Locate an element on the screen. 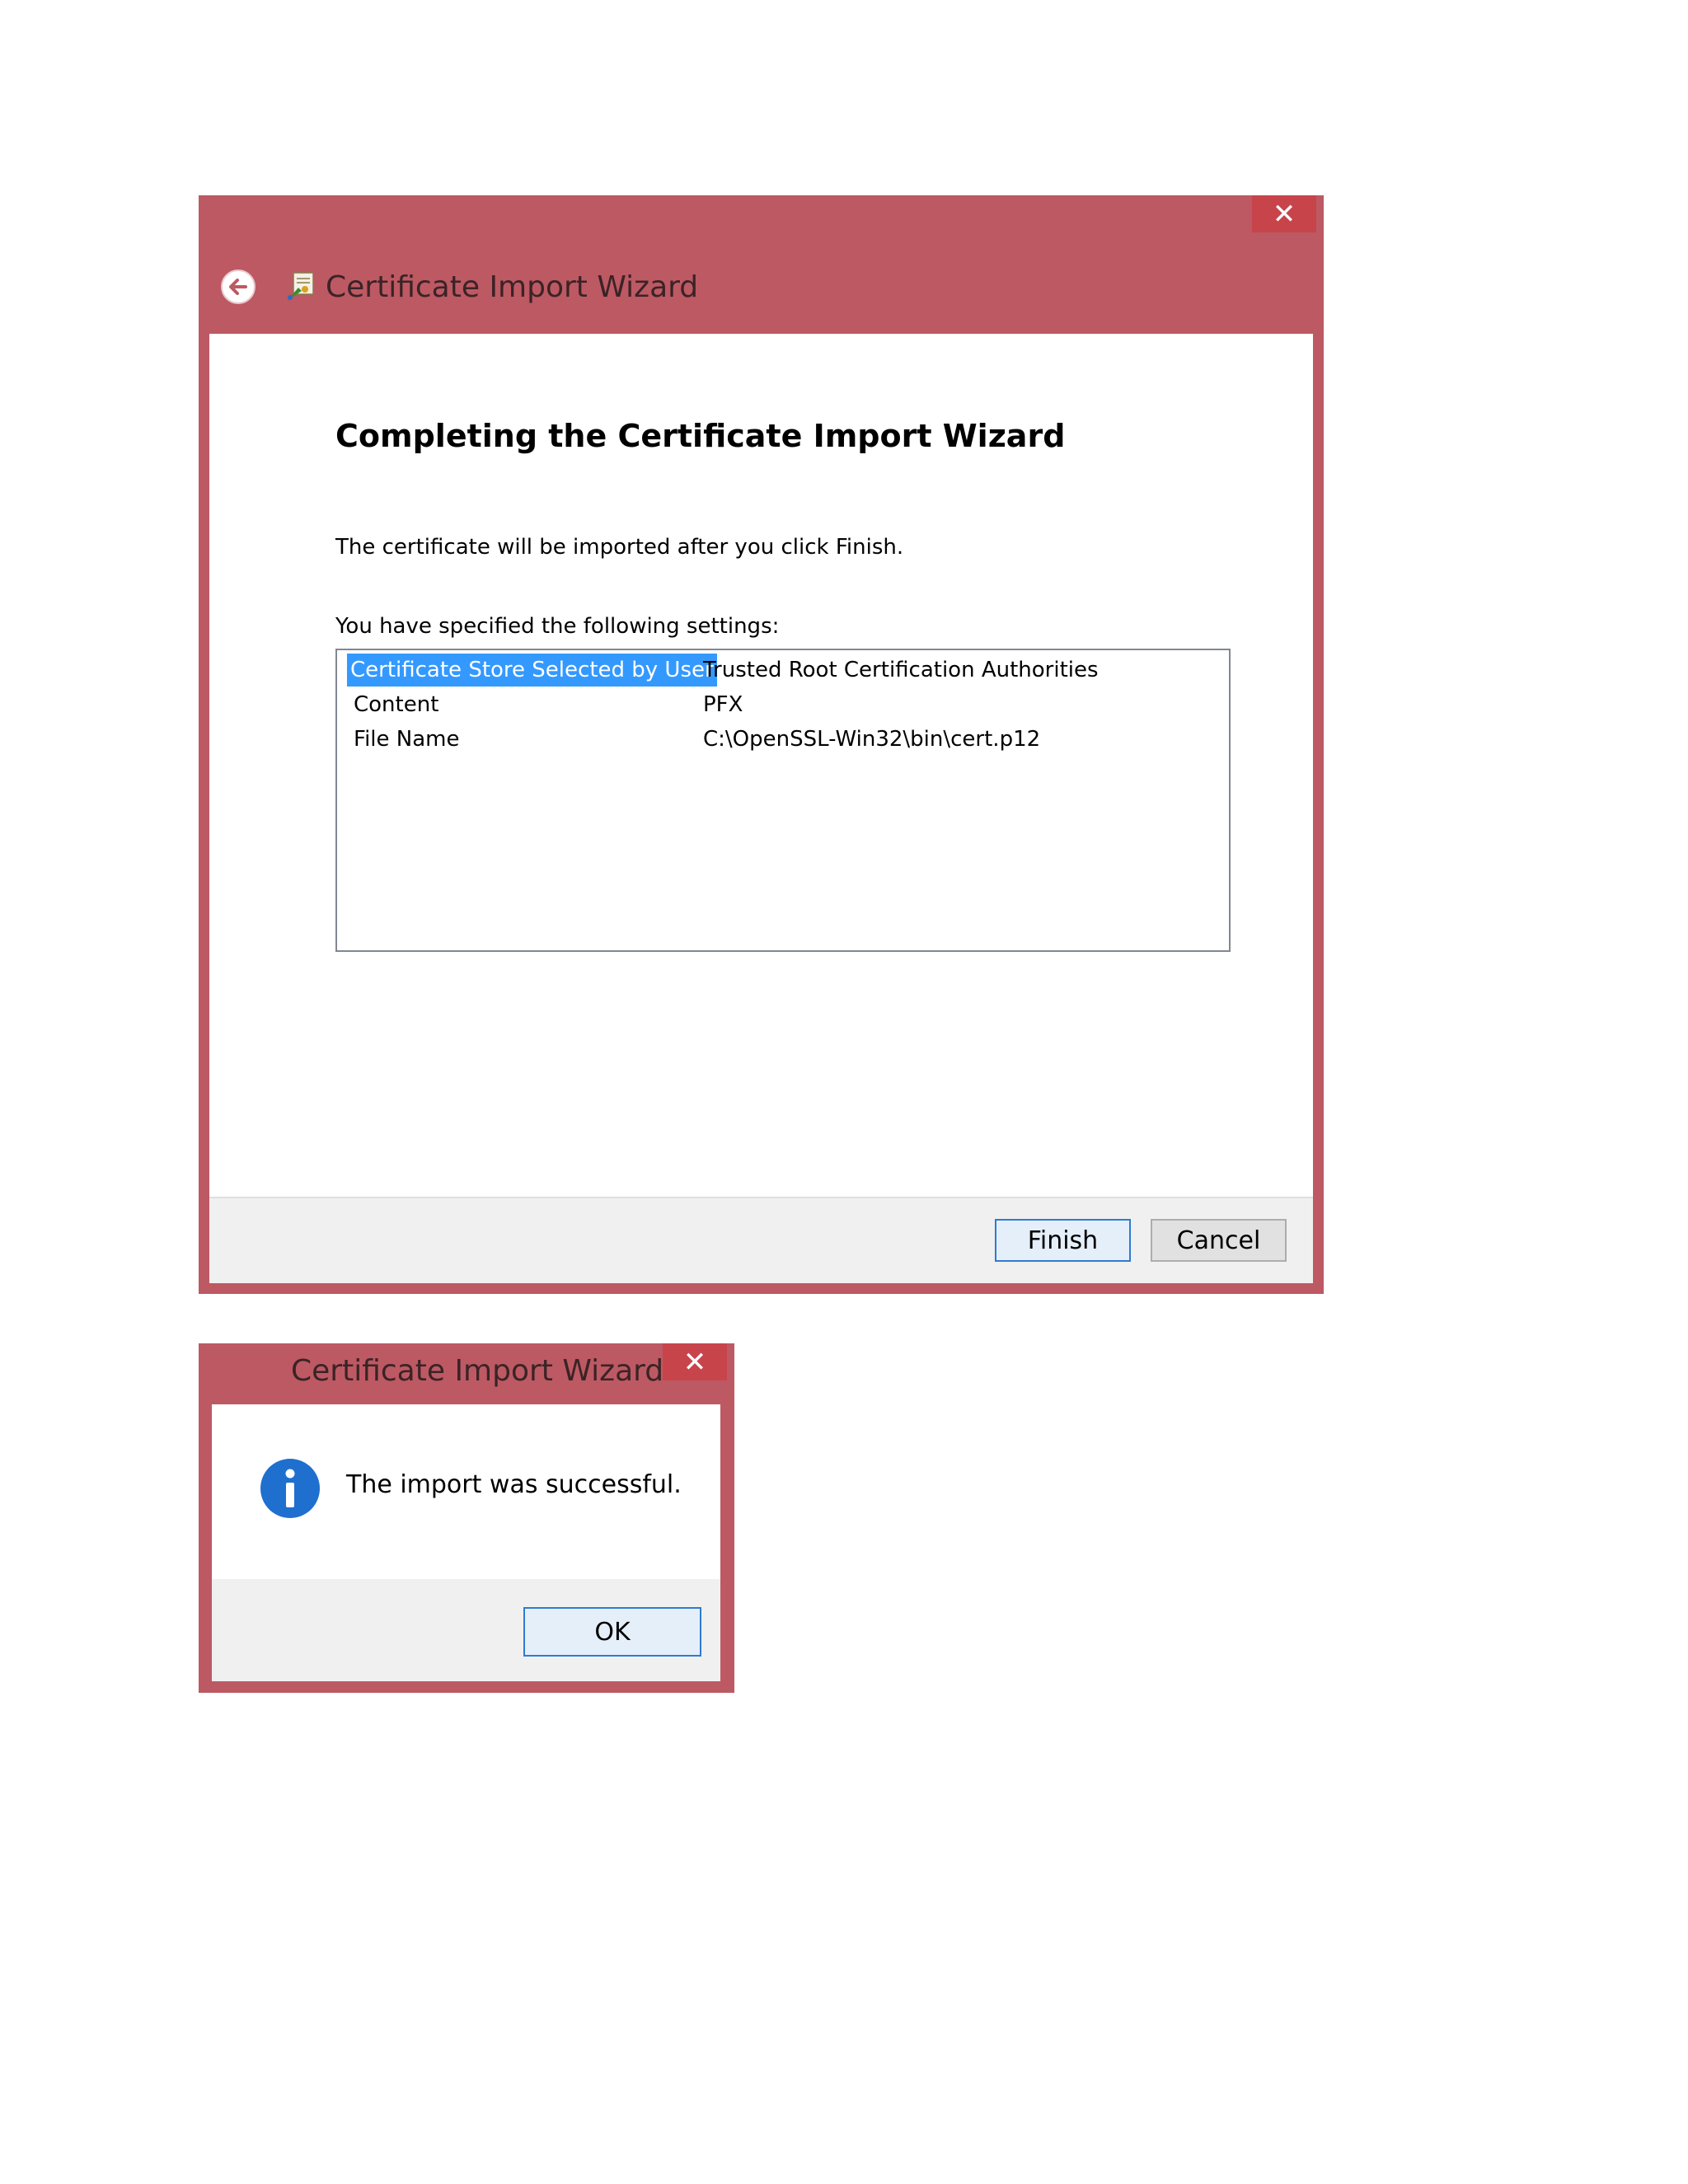 The image size is (1688, 2184). list-item: File Name C:\OpenSSL-Win32\bin\cert.p12 is located at coordinates (783, 739).